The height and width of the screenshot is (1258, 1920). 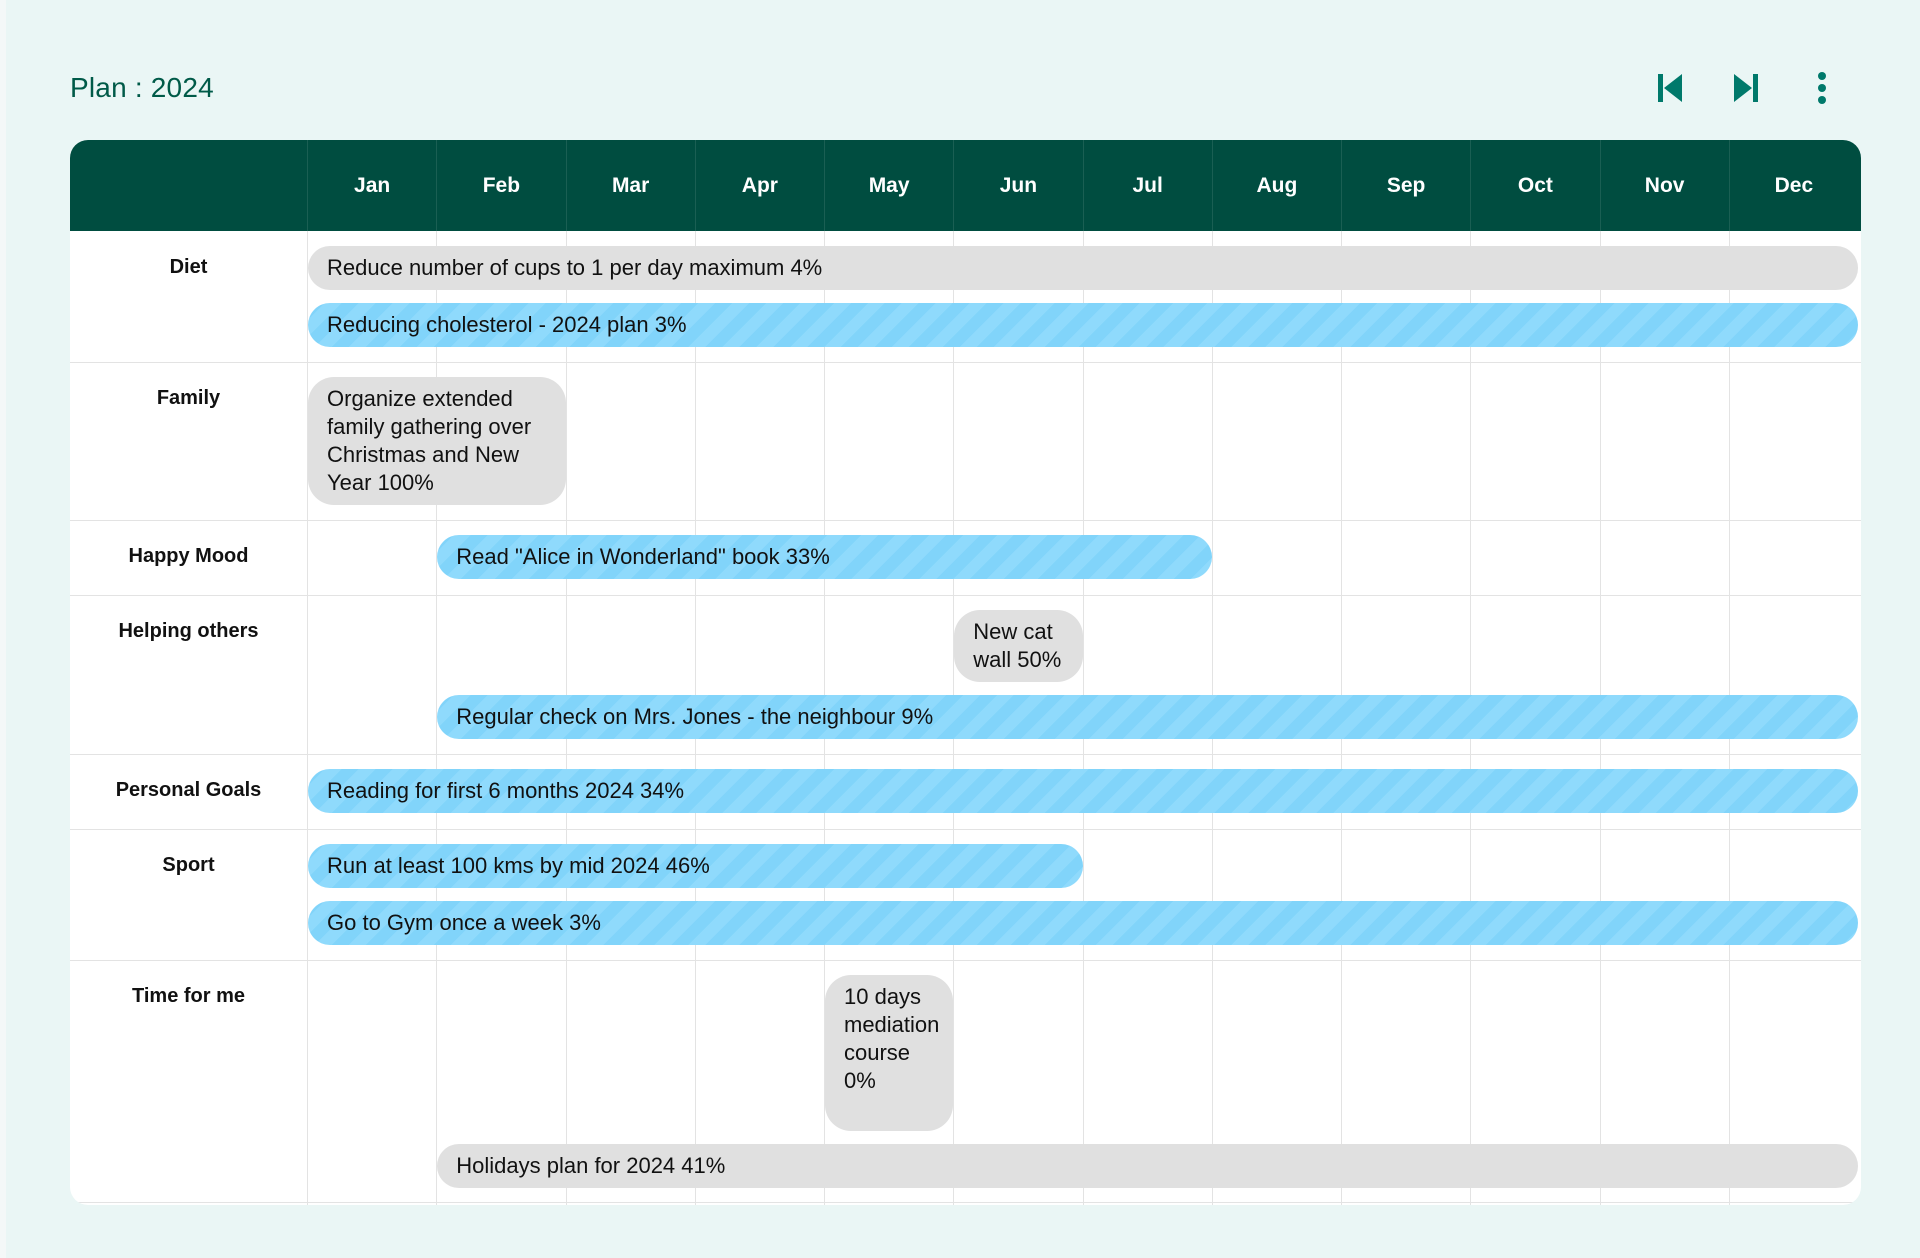 I want to click on category-label: Family, so click(x=188, y=398).